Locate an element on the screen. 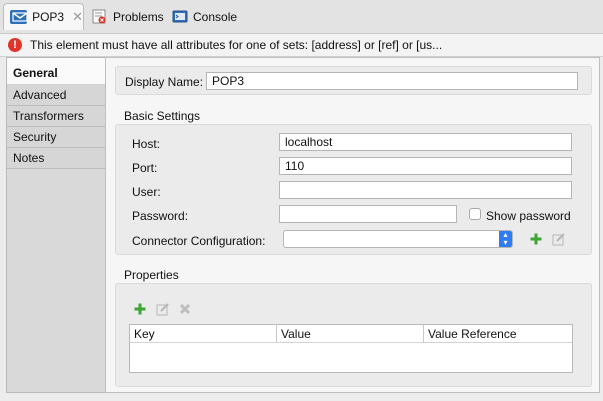 The image size is (603, 401). problems-icon is located at coordinates (99, 16).